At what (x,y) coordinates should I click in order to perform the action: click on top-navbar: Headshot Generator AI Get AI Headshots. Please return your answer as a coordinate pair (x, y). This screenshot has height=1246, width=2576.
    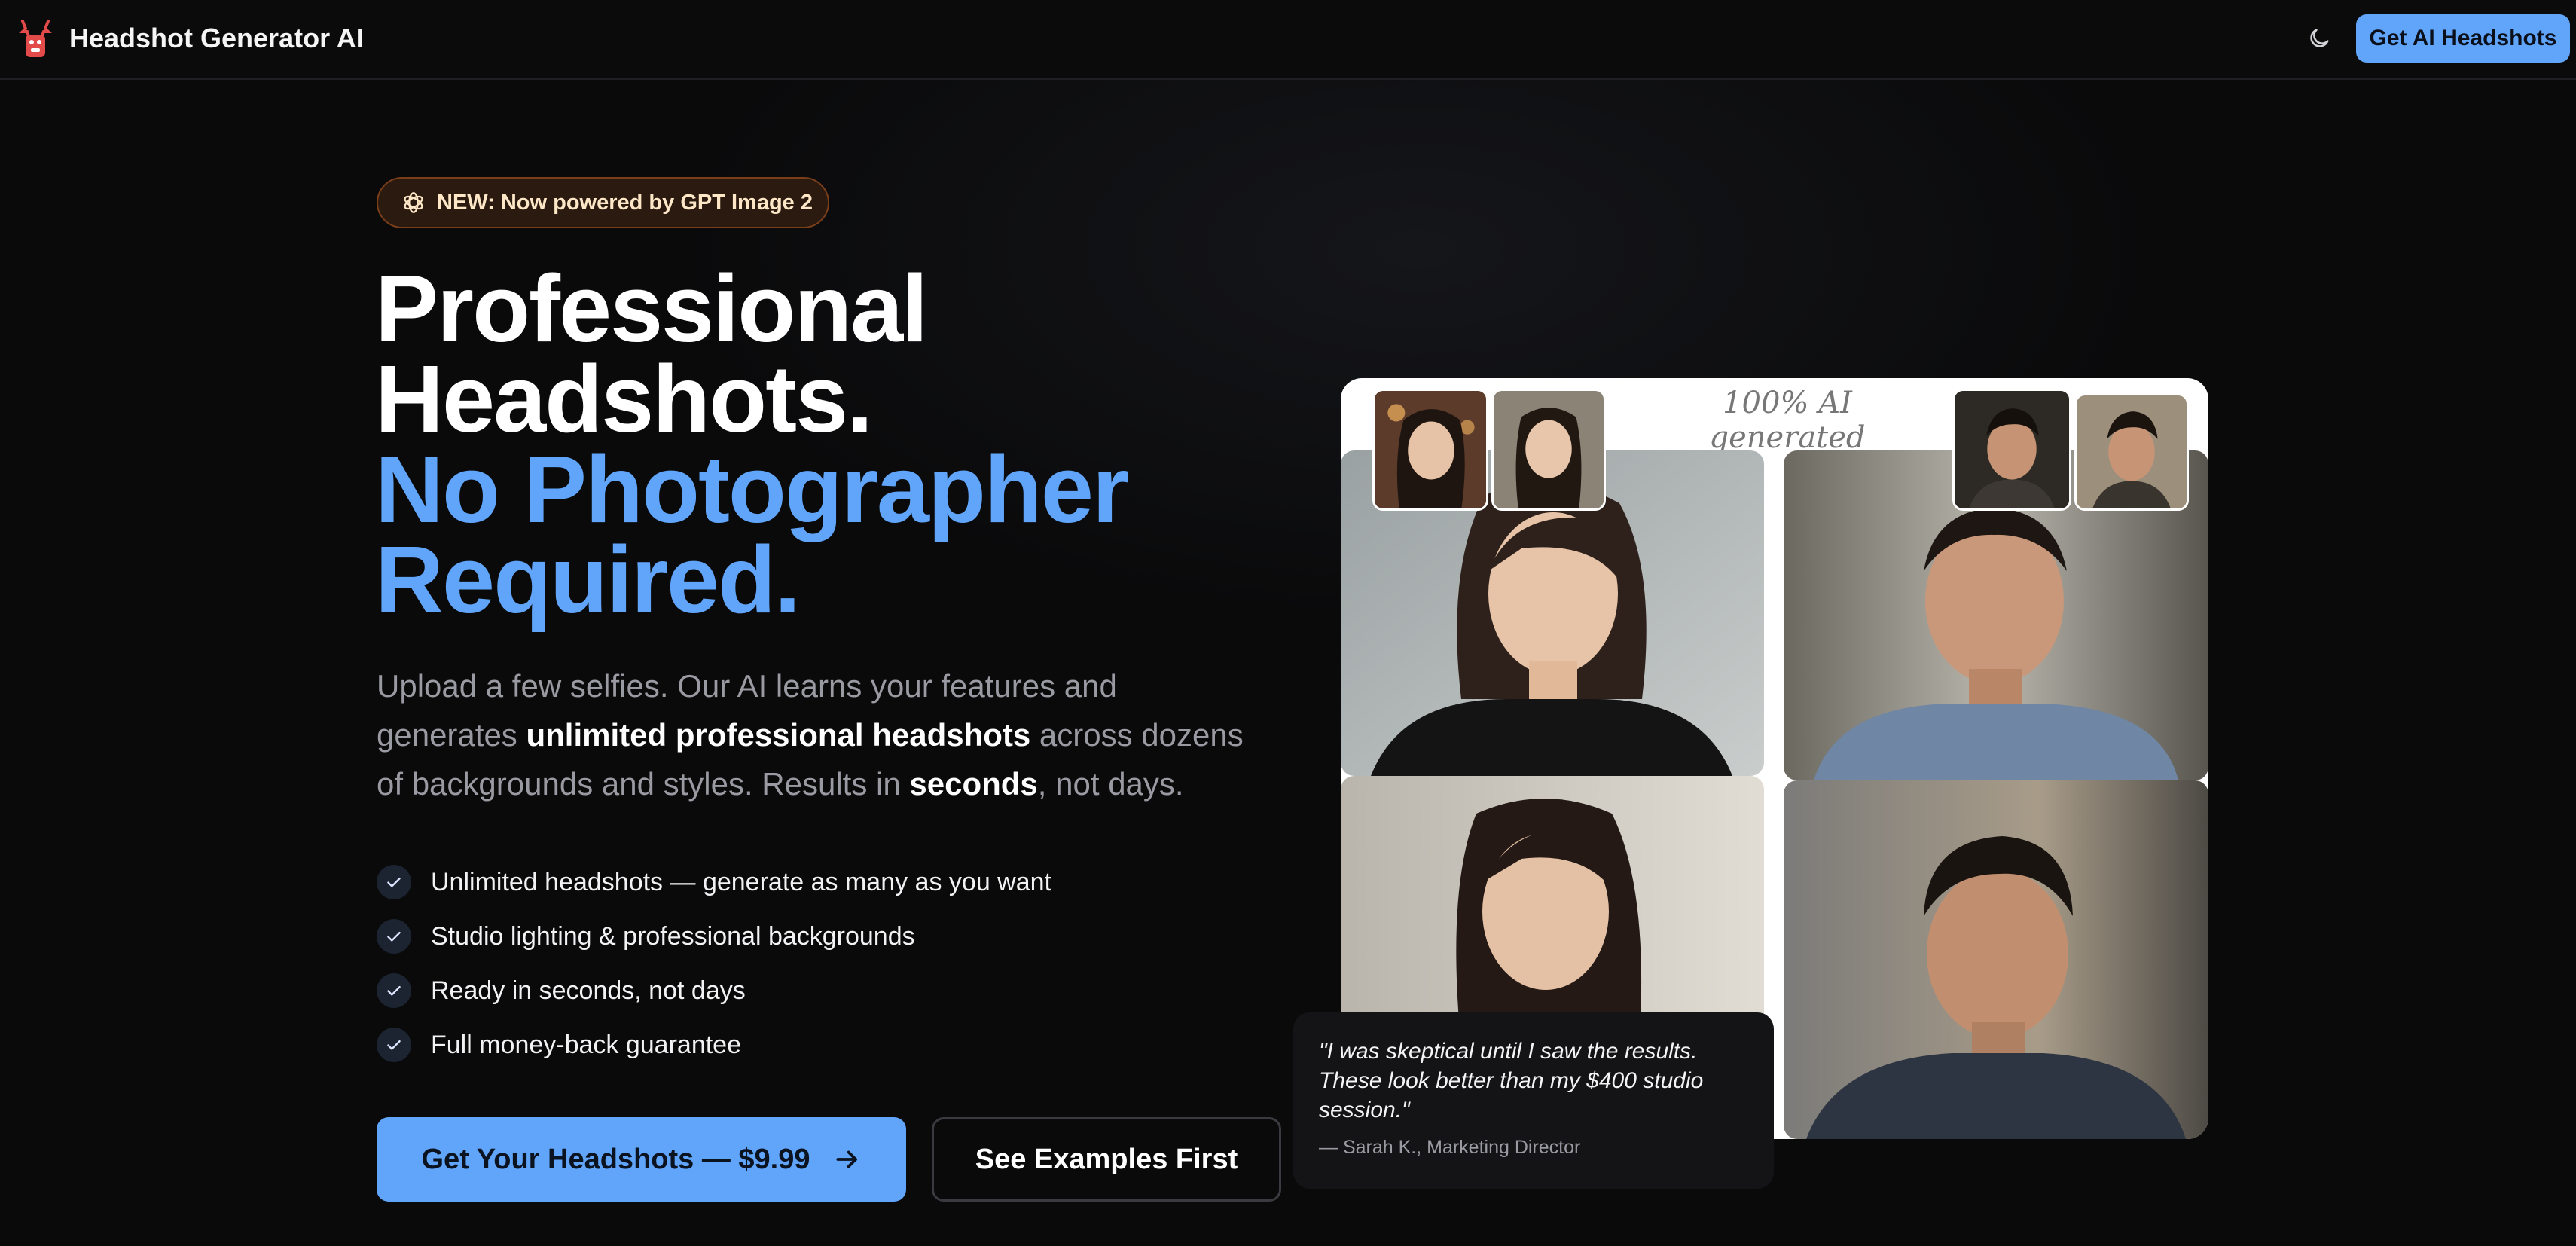
    Looking at the image, I should click on (1288, 40).